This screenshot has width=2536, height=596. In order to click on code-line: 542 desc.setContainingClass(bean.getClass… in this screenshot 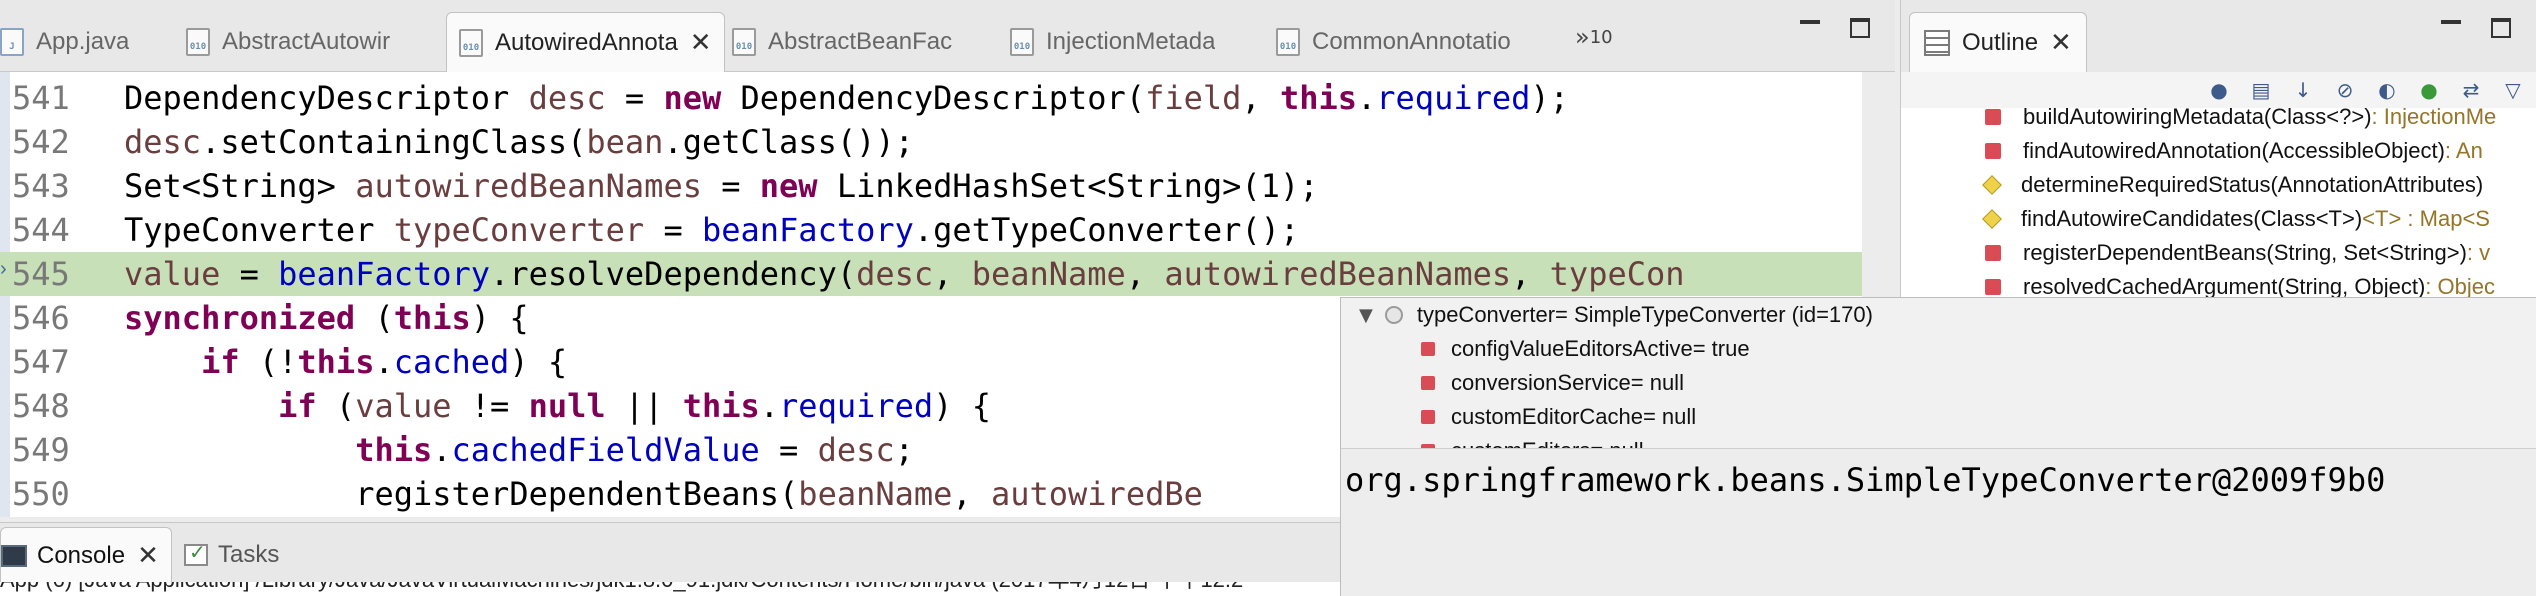, I will do `click(931, 142)`.